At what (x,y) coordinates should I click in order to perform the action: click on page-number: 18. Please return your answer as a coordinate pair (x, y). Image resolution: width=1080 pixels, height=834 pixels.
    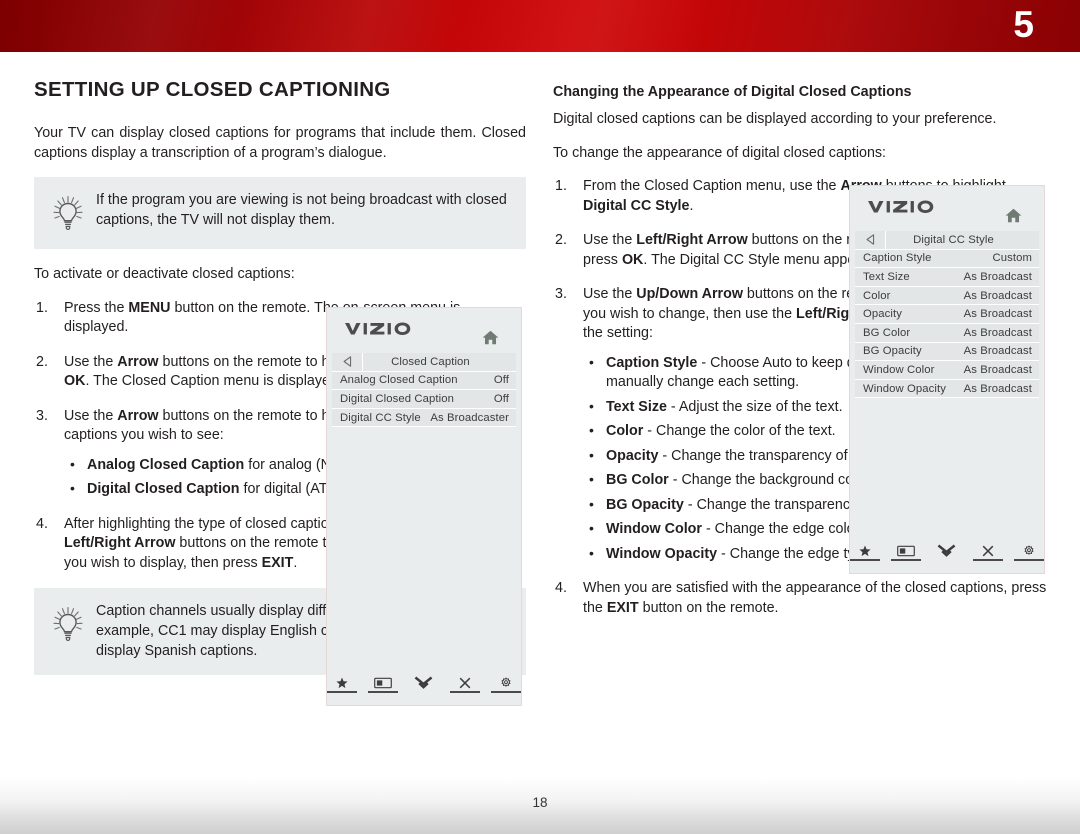
    Looking at the image, I should click on (540, 802).